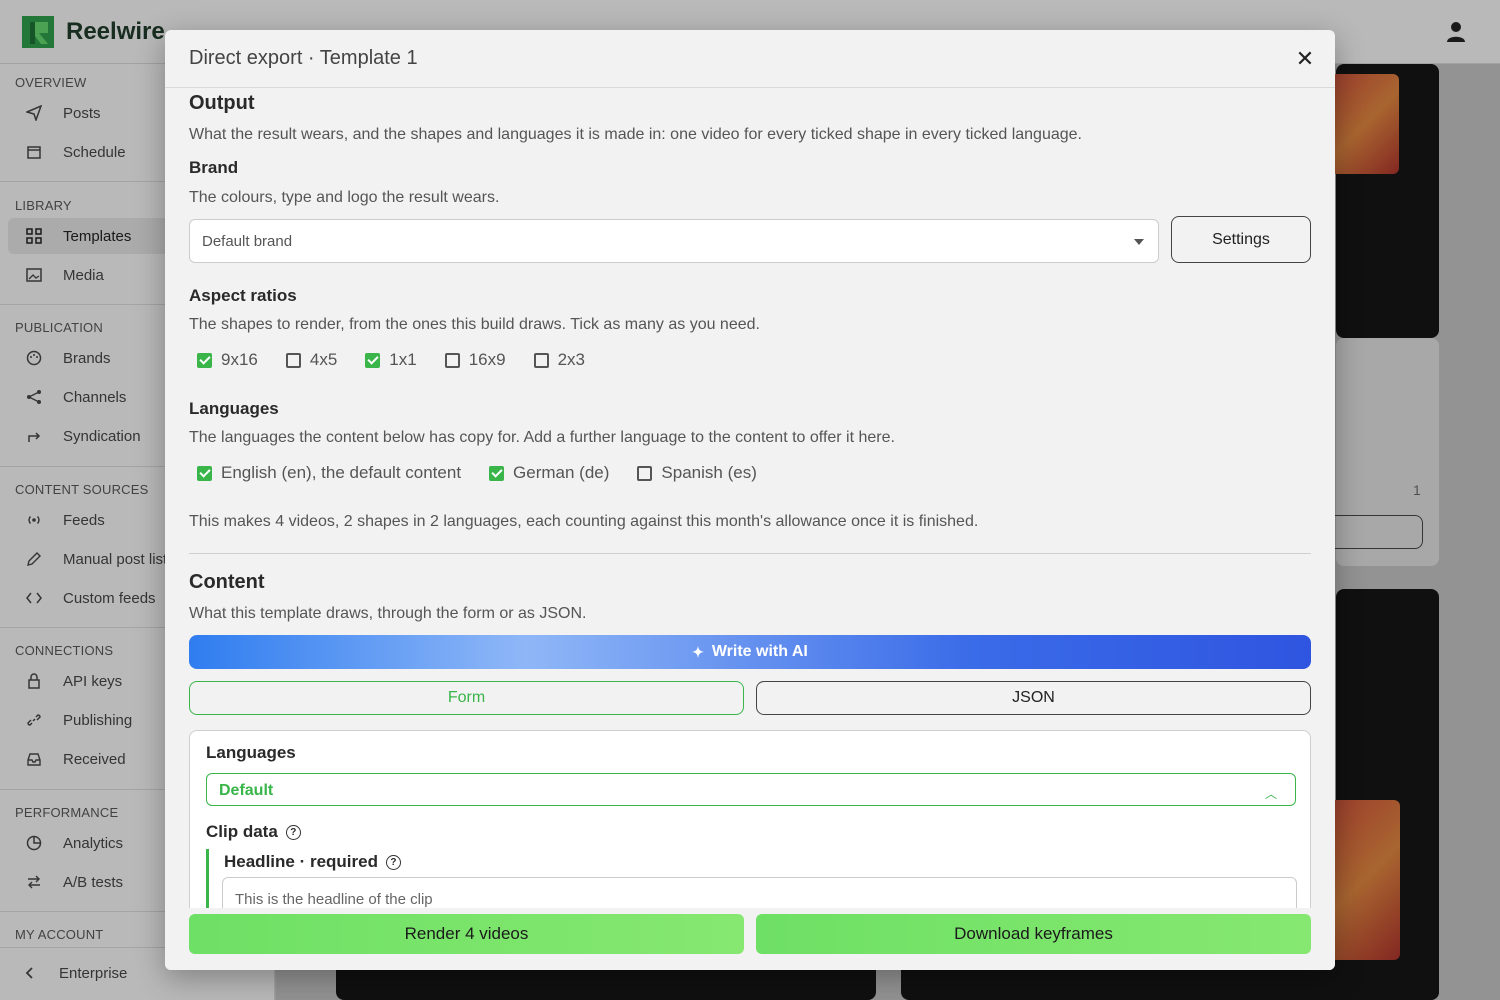 This screenshot has width=1500, height=1000. Describe the element at coordinates (698, 651) in the screenshot. I see `sparkle-icon: ✦` at that location.